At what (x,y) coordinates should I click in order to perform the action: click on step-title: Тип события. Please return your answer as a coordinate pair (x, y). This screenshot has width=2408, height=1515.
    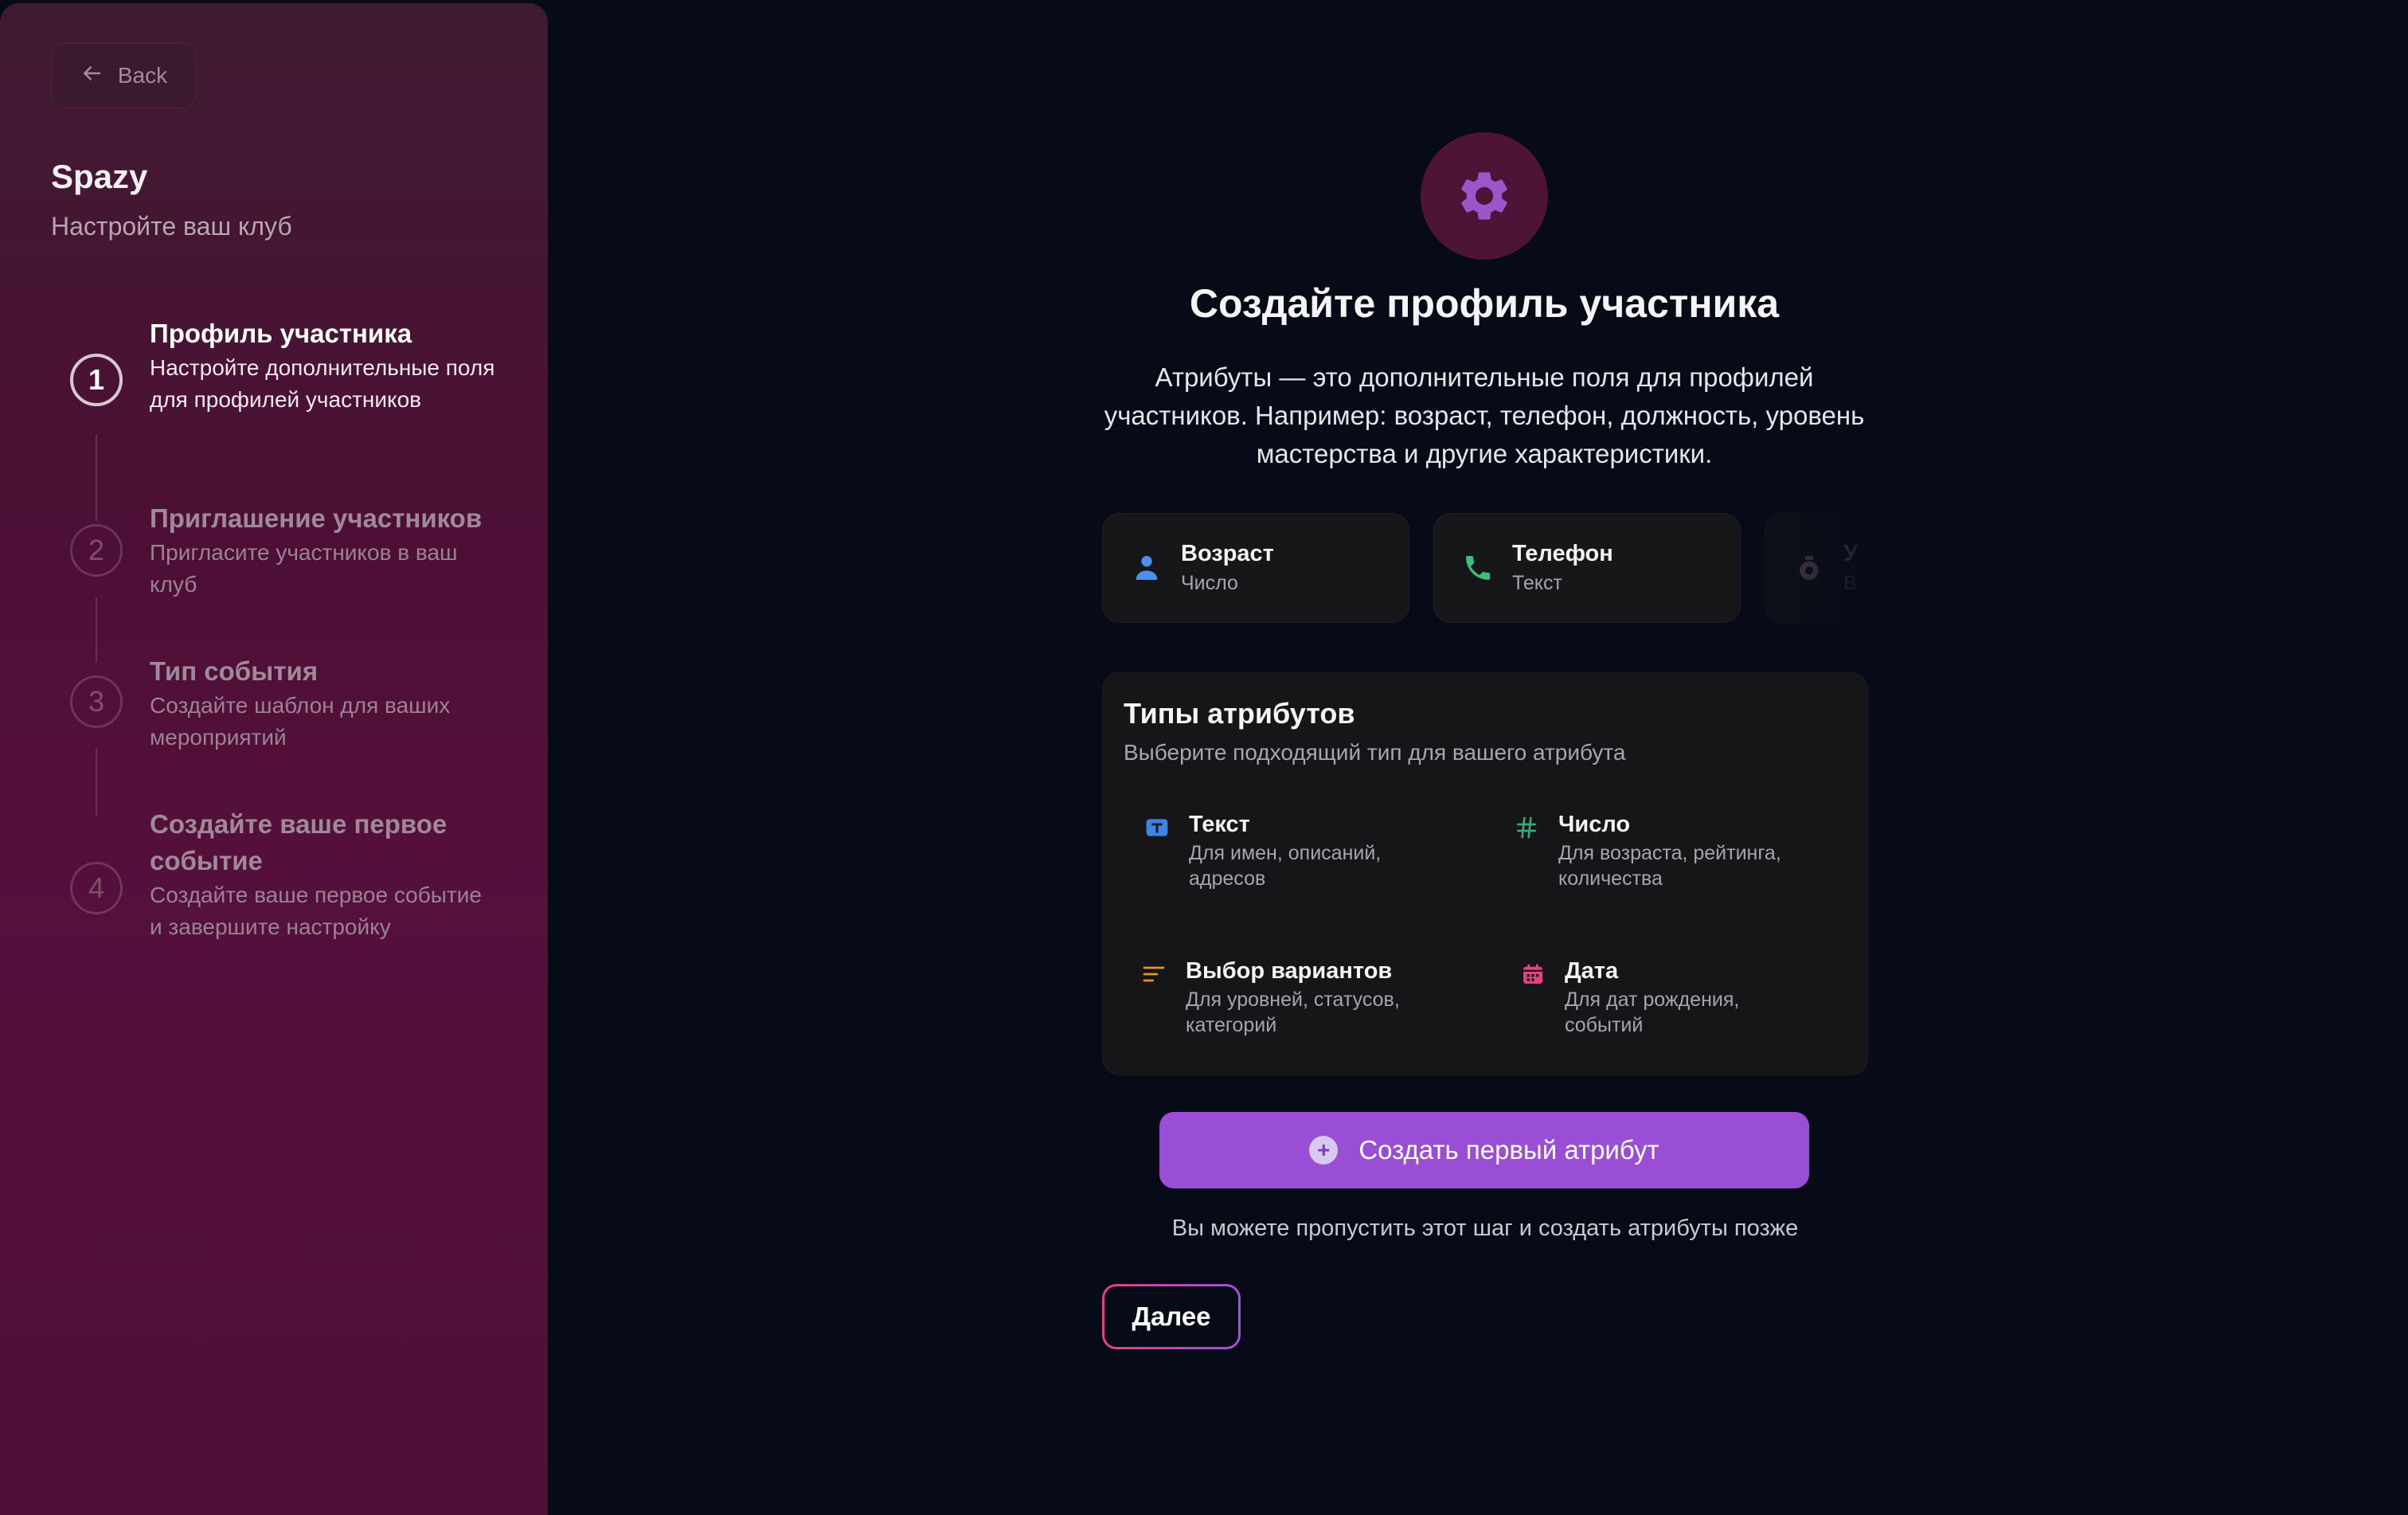
    Looking at the image, I should click on (234, 671).